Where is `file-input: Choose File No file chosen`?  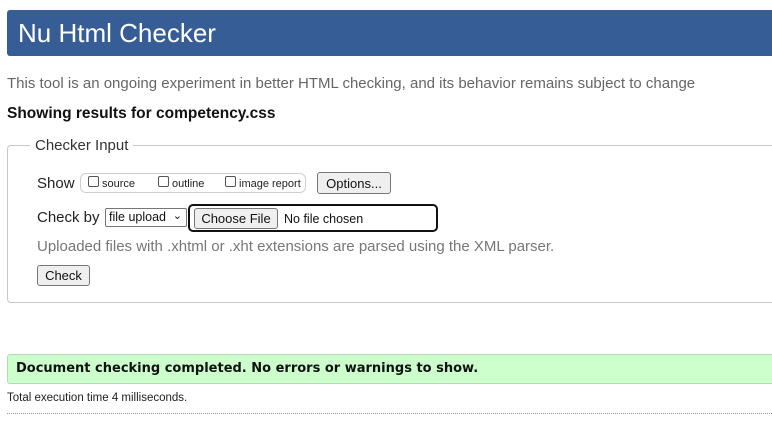
file-input: Choose File No file chosen is located at coordinates (313, 218).